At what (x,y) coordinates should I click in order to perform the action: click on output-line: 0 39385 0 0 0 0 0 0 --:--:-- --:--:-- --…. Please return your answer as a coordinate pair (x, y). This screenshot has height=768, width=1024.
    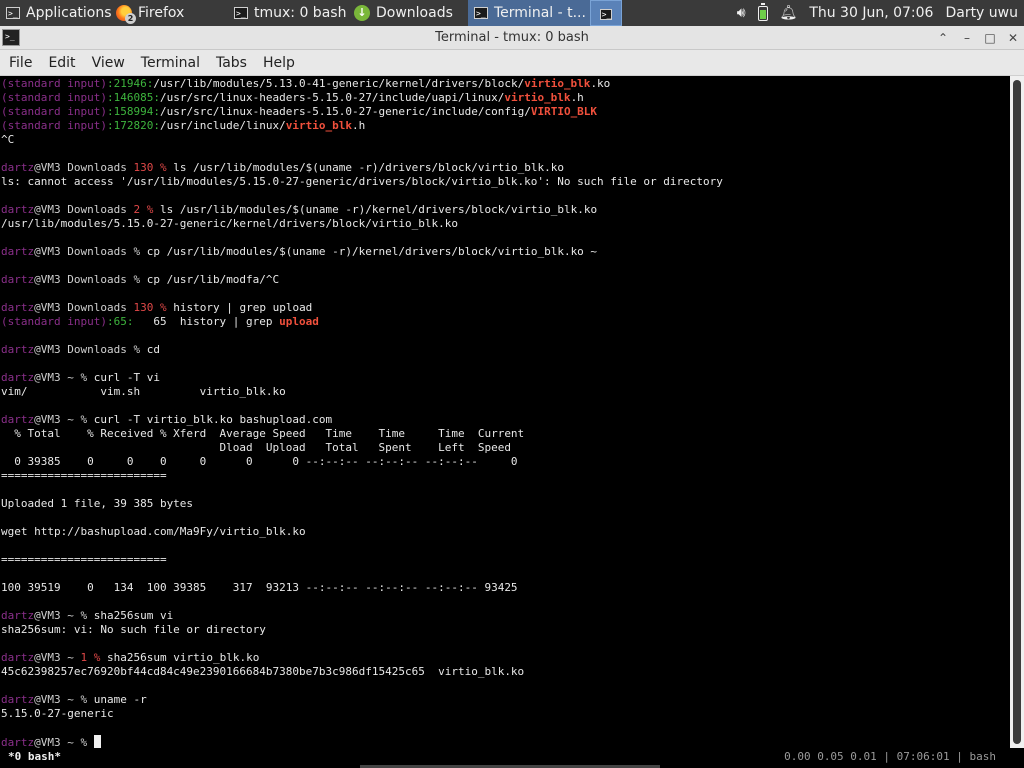
    Looking at the image, I should click on (259, 461).